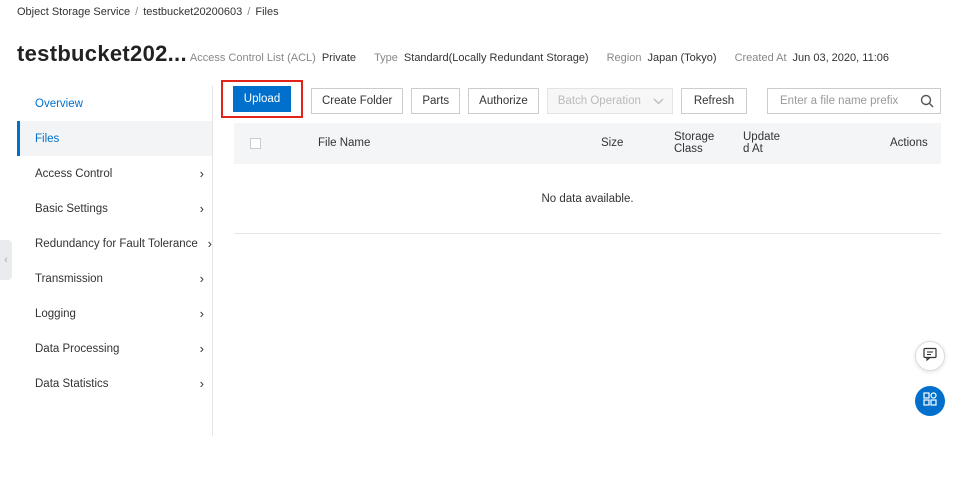  Describe the element at coordinates (339, 58) in the screenshot. I see `meta-acl-value: Private` at that location.